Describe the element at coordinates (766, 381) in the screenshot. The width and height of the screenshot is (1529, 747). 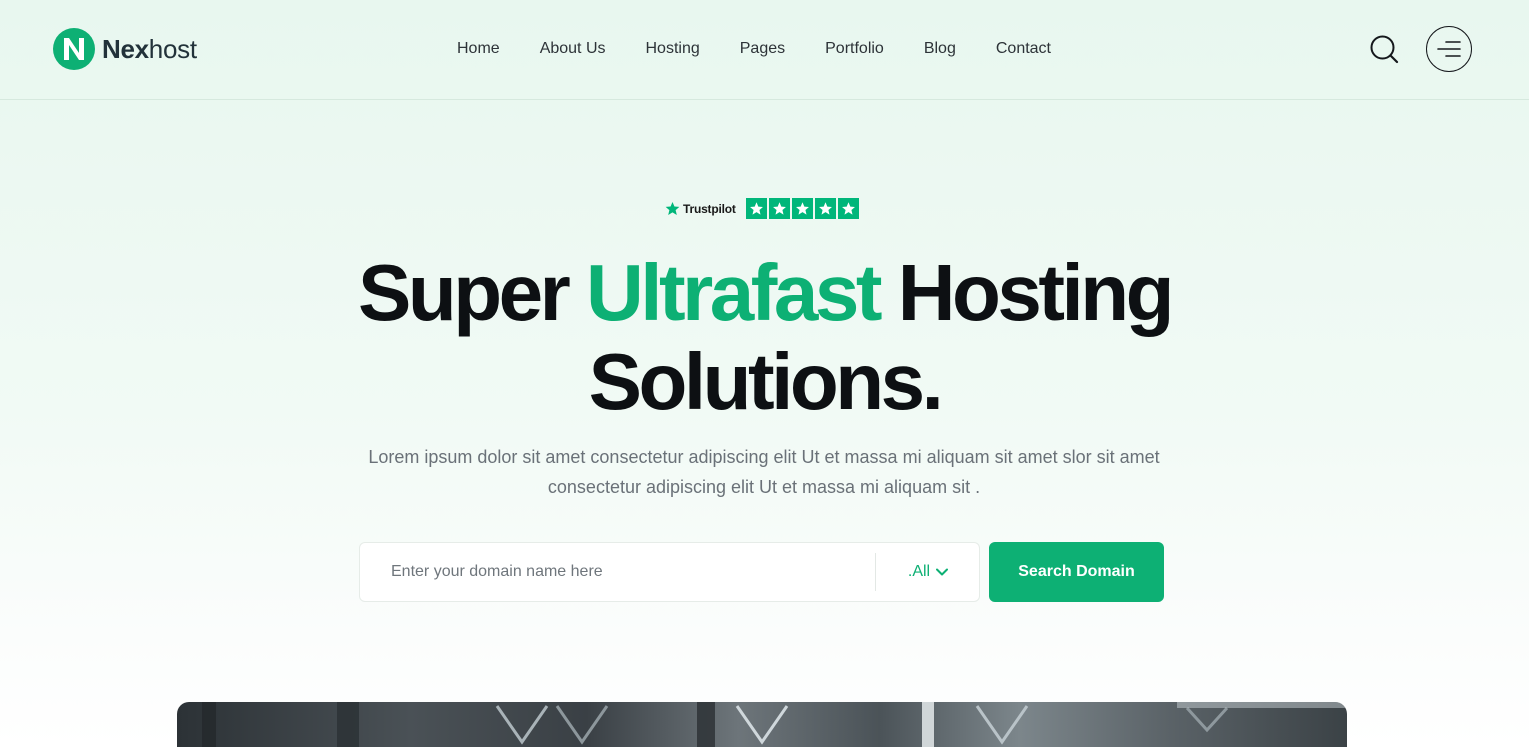
I see `headline-line2: Solutions.` at that location.